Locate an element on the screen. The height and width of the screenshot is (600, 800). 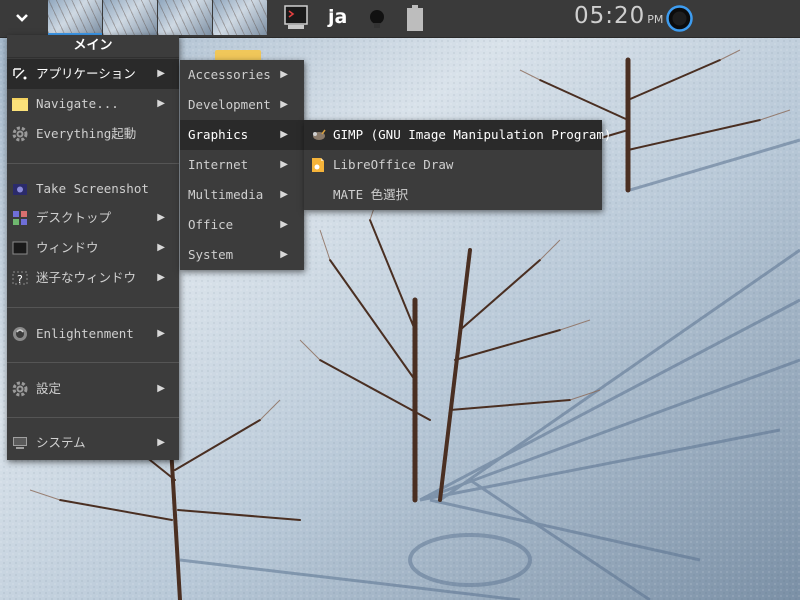
menu-item-label: ウィンドウ is located at coordinates (67, 247).